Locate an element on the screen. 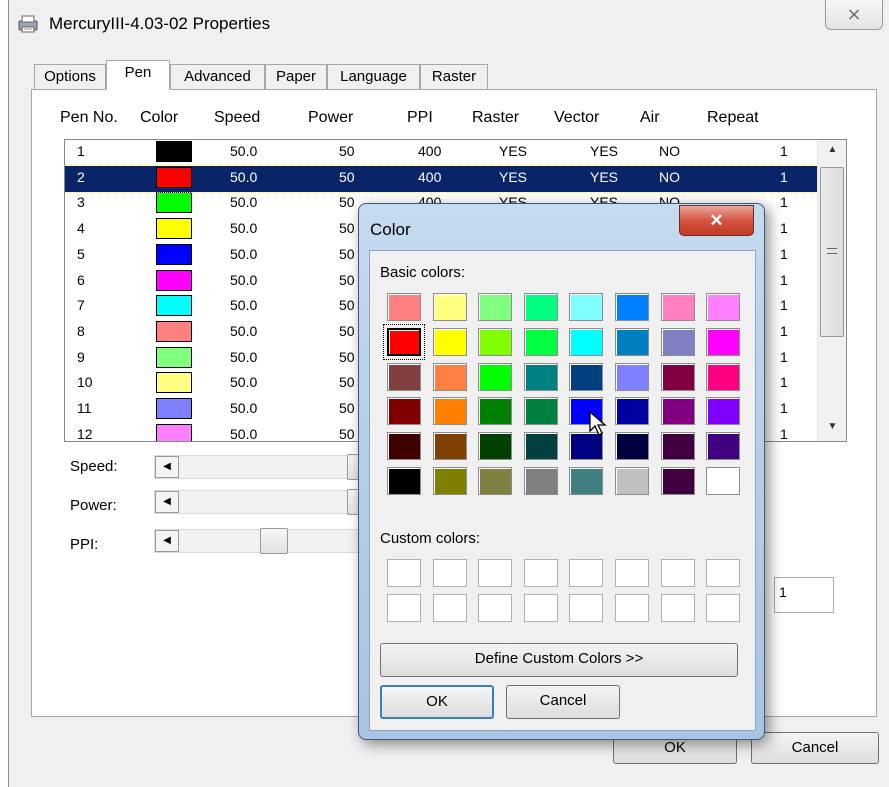  power-left-arrow-icon: ◀ is located at coordinates (167, 502).